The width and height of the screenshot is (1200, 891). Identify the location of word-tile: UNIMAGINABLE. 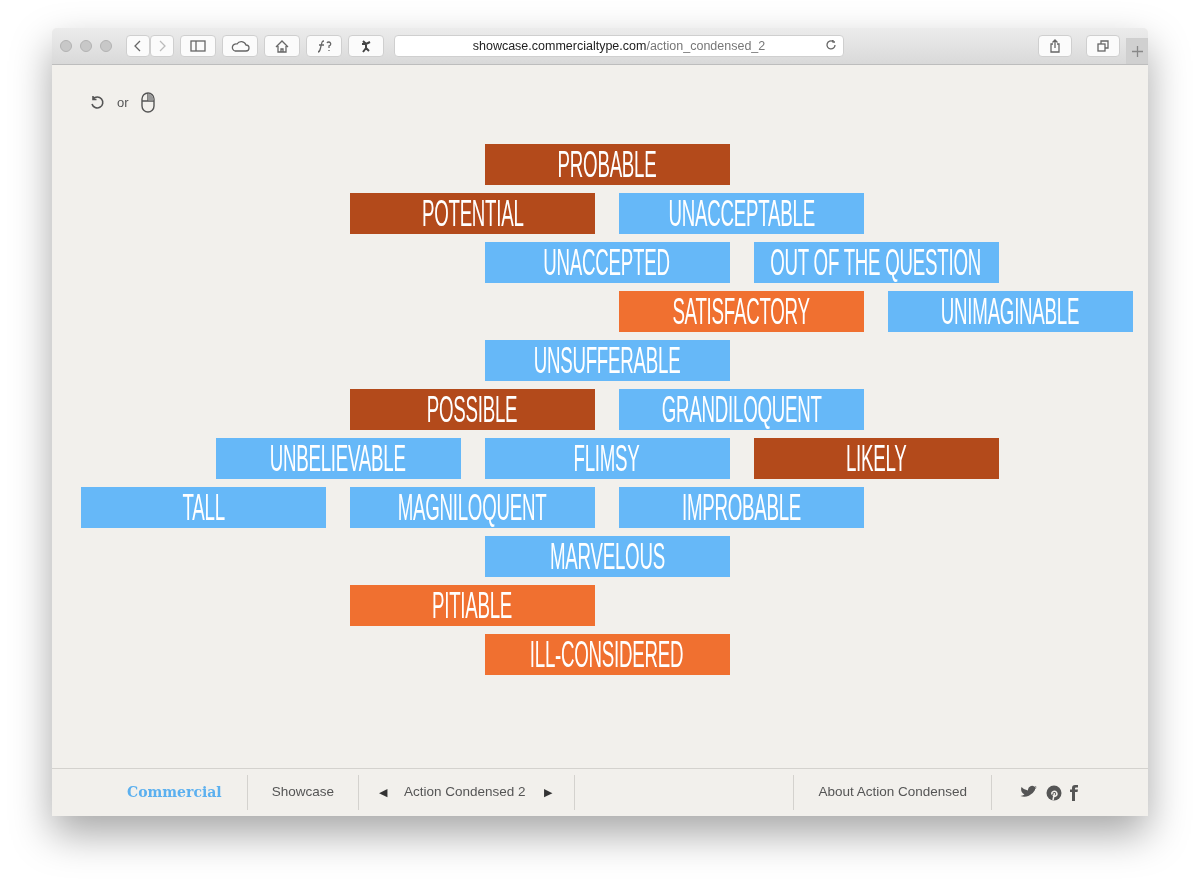
(1010, 311).